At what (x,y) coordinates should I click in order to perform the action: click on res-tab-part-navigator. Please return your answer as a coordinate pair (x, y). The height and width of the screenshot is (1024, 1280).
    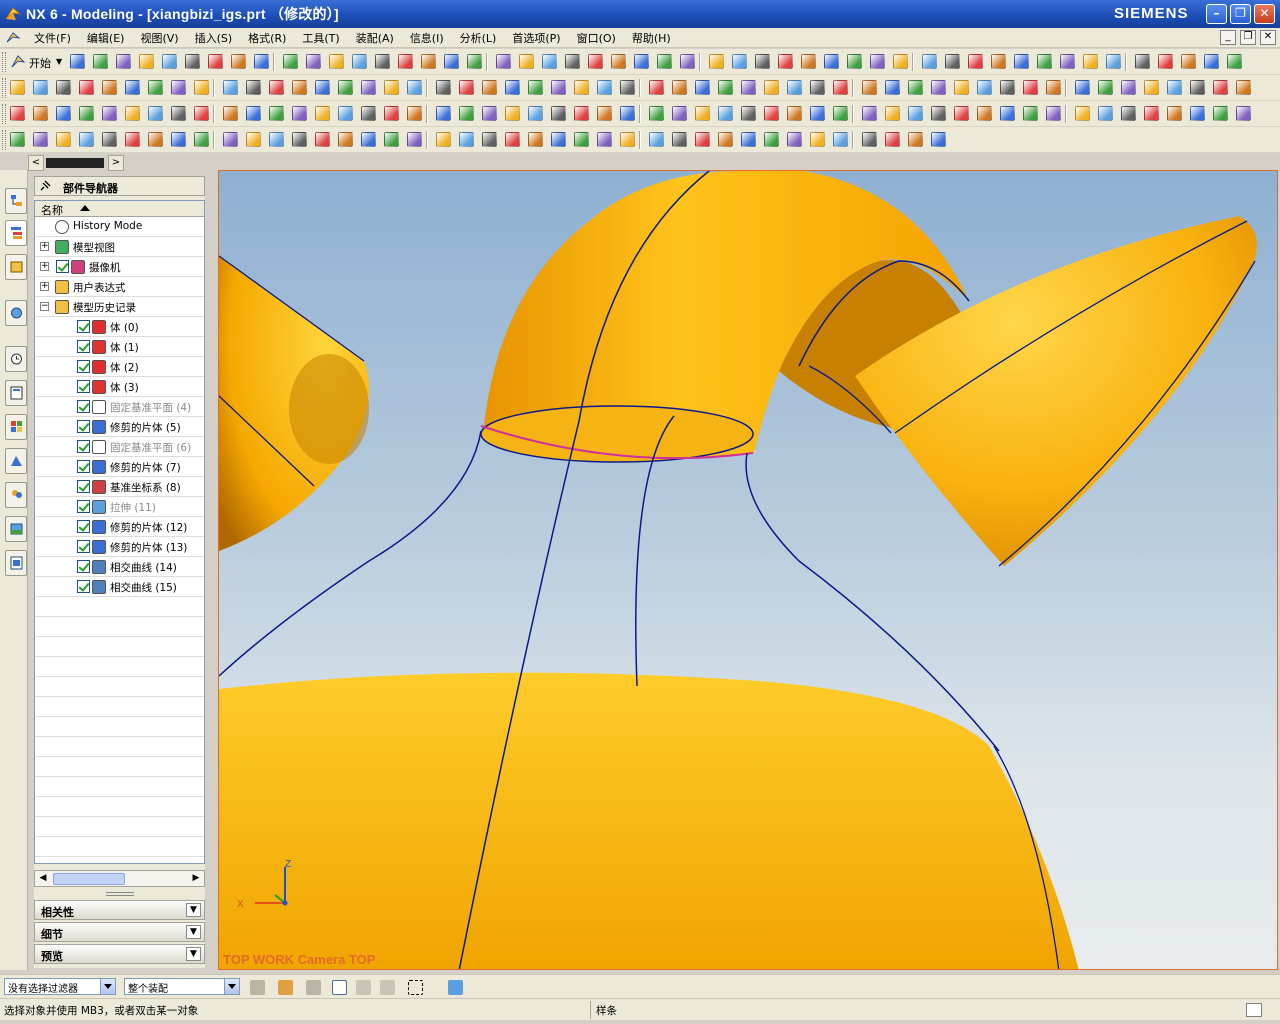
    Looking at the image, I should click on (16, 233).